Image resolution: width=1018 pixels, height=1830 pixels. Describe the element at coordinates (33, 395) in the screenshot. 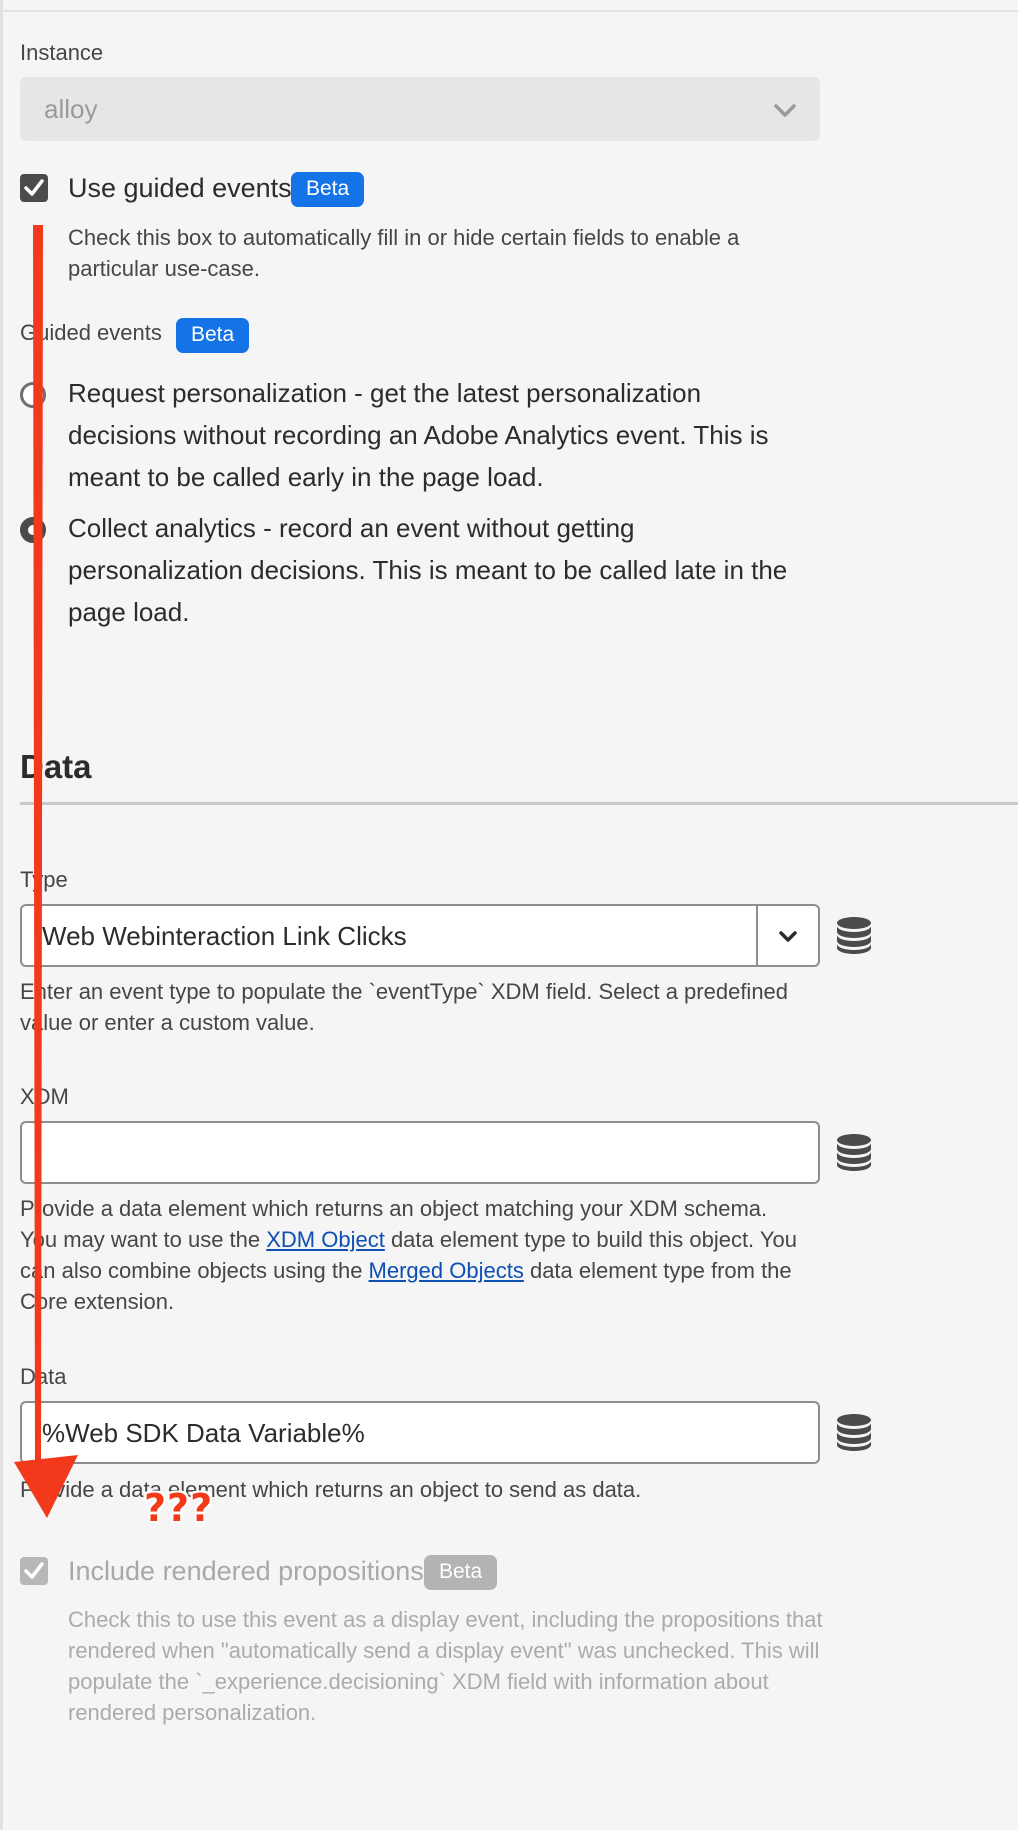

I see `radio-request-personalization` at that location.